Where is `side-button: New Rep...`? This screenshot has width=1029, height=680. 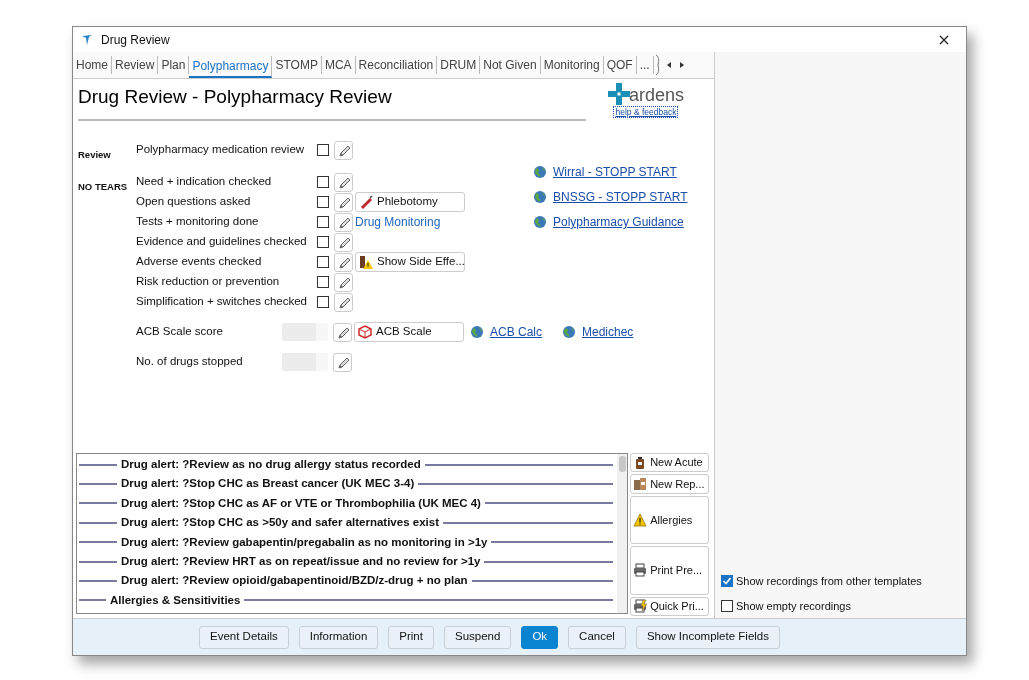 side-button: New Rep... is located at coordinates (669, 484).